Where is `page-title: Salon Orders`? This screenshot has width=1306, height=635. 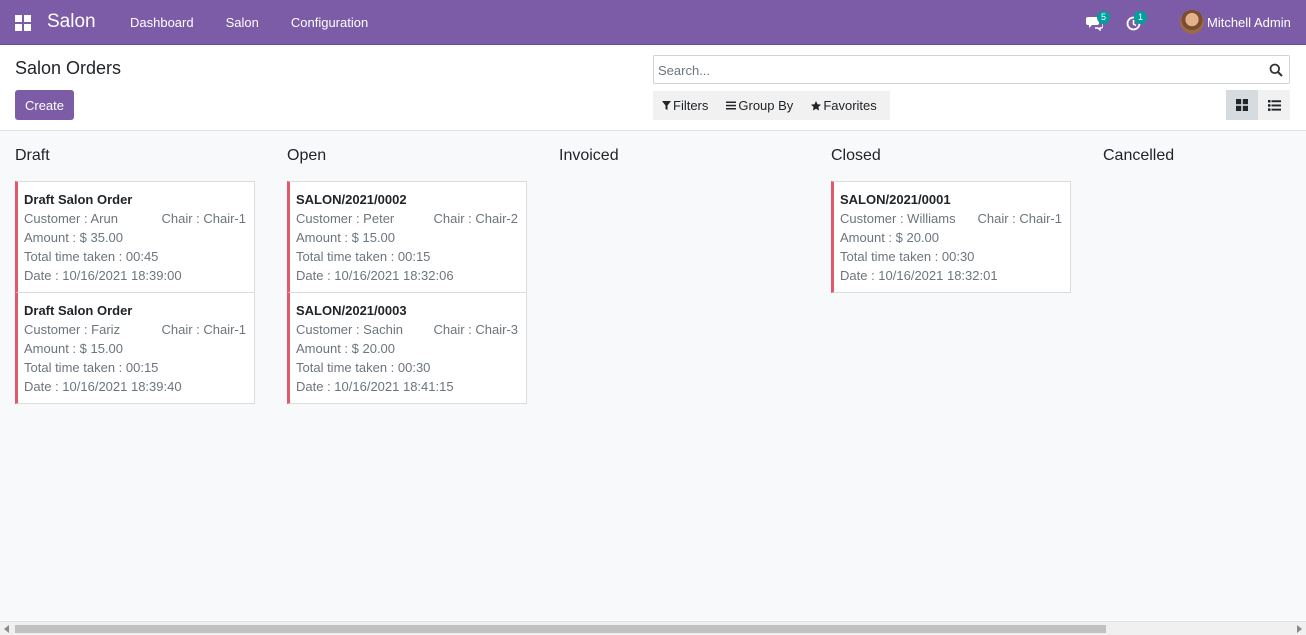 page-title: Salon Orders is located at coordinates (68, 68).